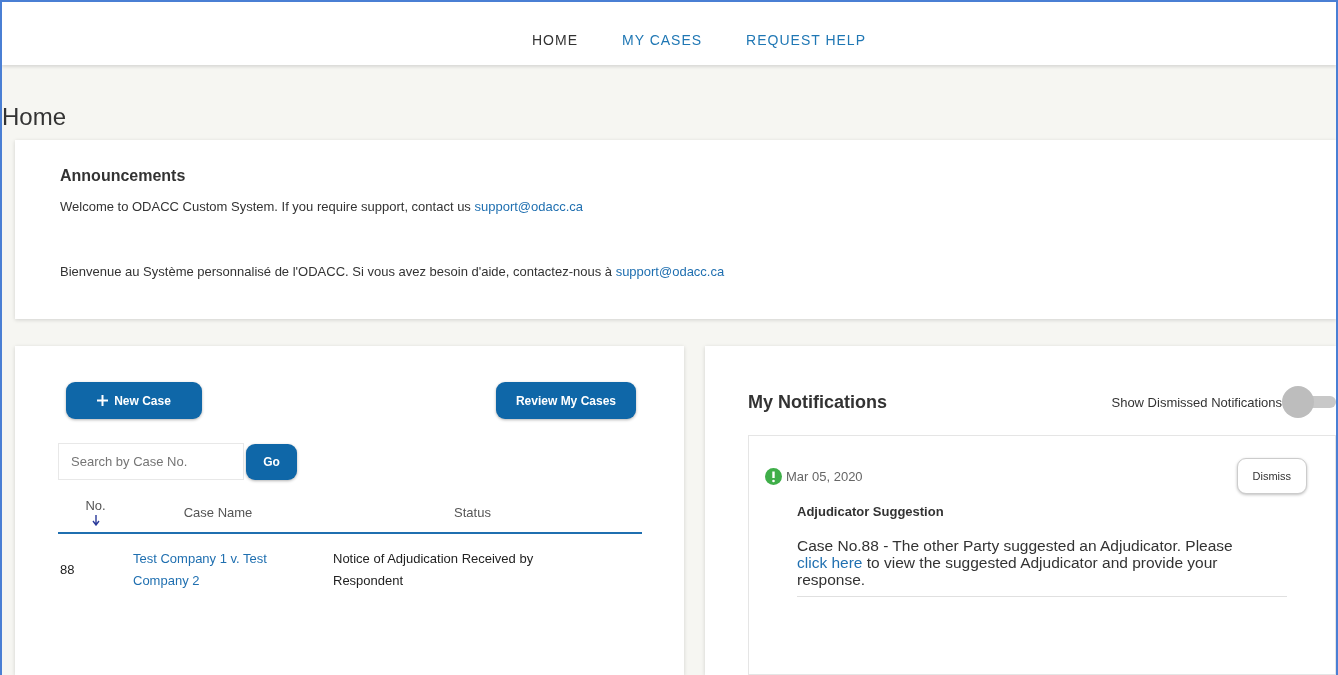 Image resolution: width=1338 pixels, height=675 pixels. Describe the element at coordinates (151, 461) in the screenshot. I see `search-field: Search by Case No.` at that location.